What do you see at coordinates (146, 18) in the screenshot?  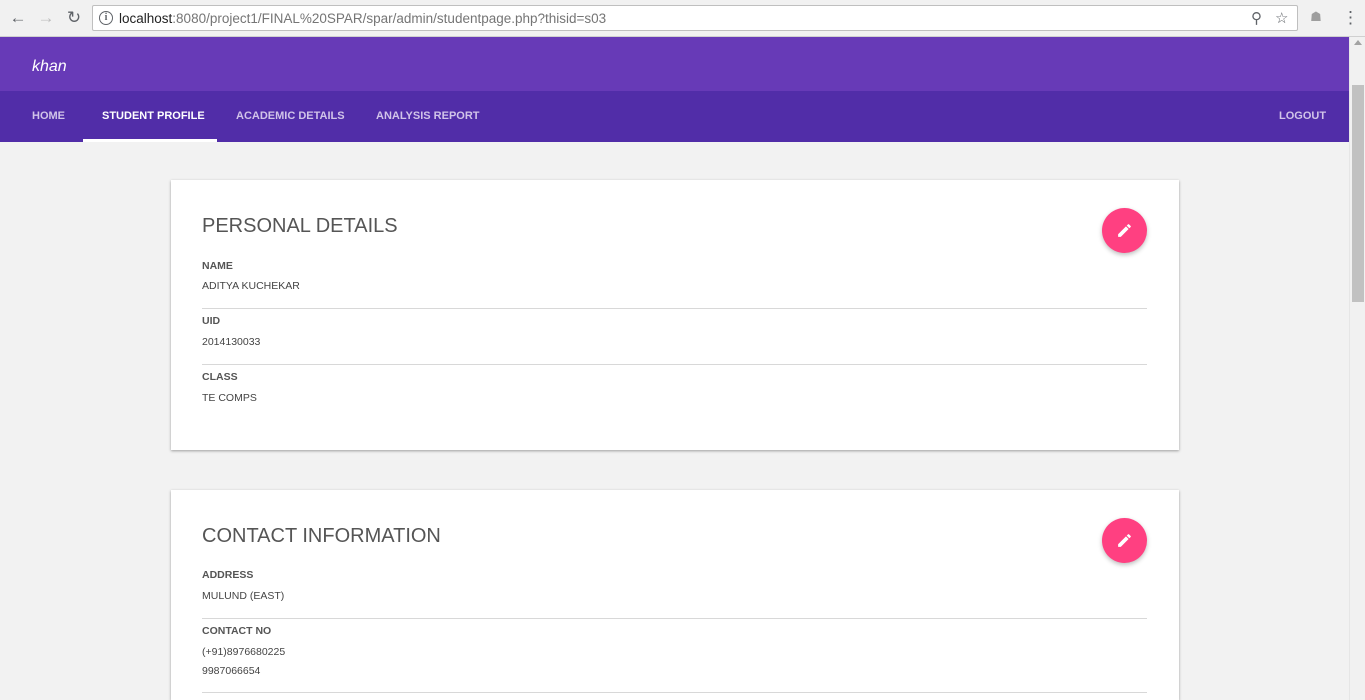 I see `url-host: localhost` at bounding box center [146, 18].